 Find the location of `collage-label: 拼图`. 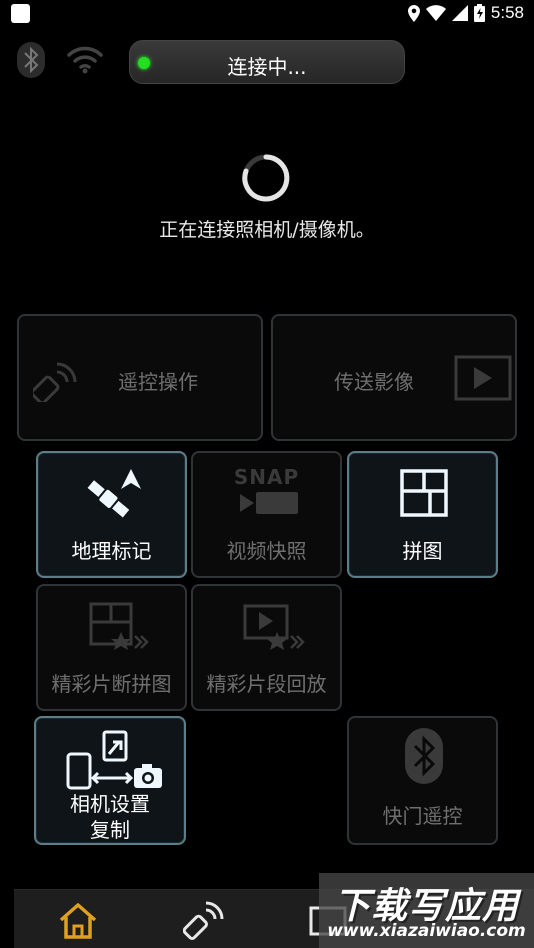

collage-label: 拼图 is located at coordinates (422, 551).